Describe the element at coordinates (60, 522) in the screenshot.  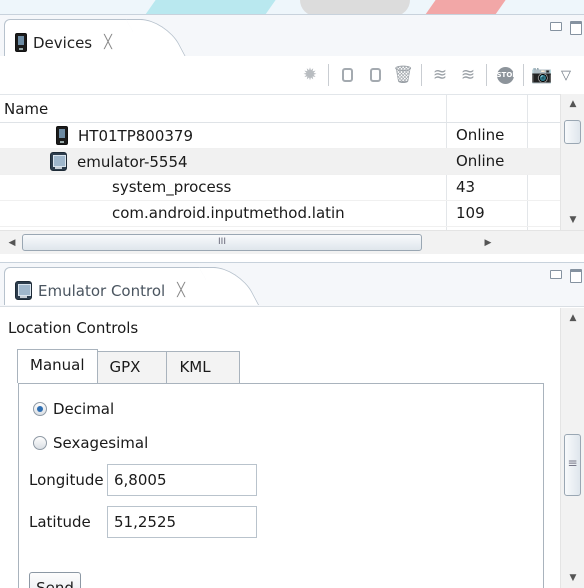
I see `latitude-label: Latitude` at that location.